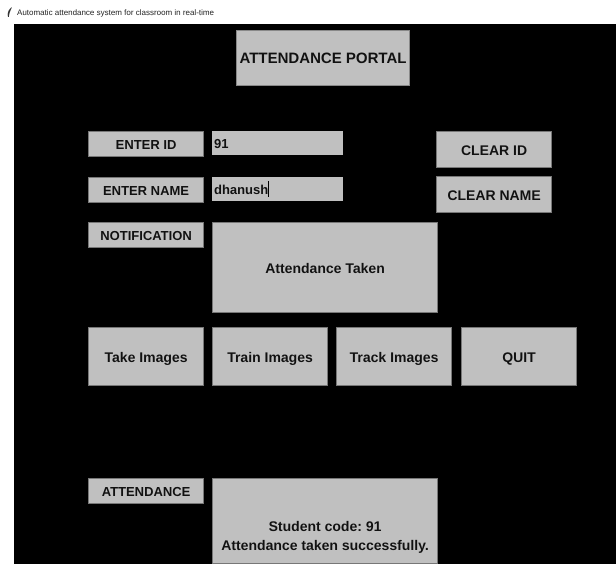  I want to click on window-title: Automatic attendance system for classroom in real-time, so click(115, 12).